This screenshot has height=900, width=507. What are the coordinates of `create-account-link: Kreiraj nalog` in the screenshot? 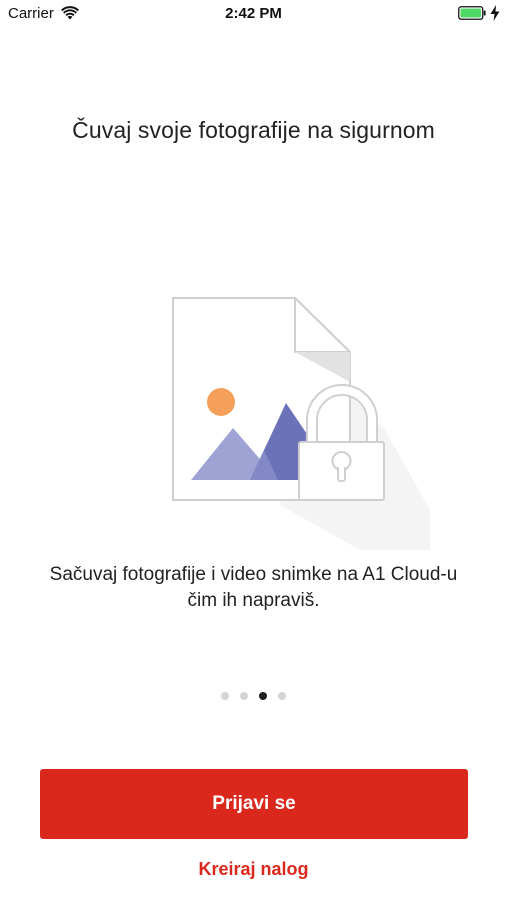 It's located at (253, 869).